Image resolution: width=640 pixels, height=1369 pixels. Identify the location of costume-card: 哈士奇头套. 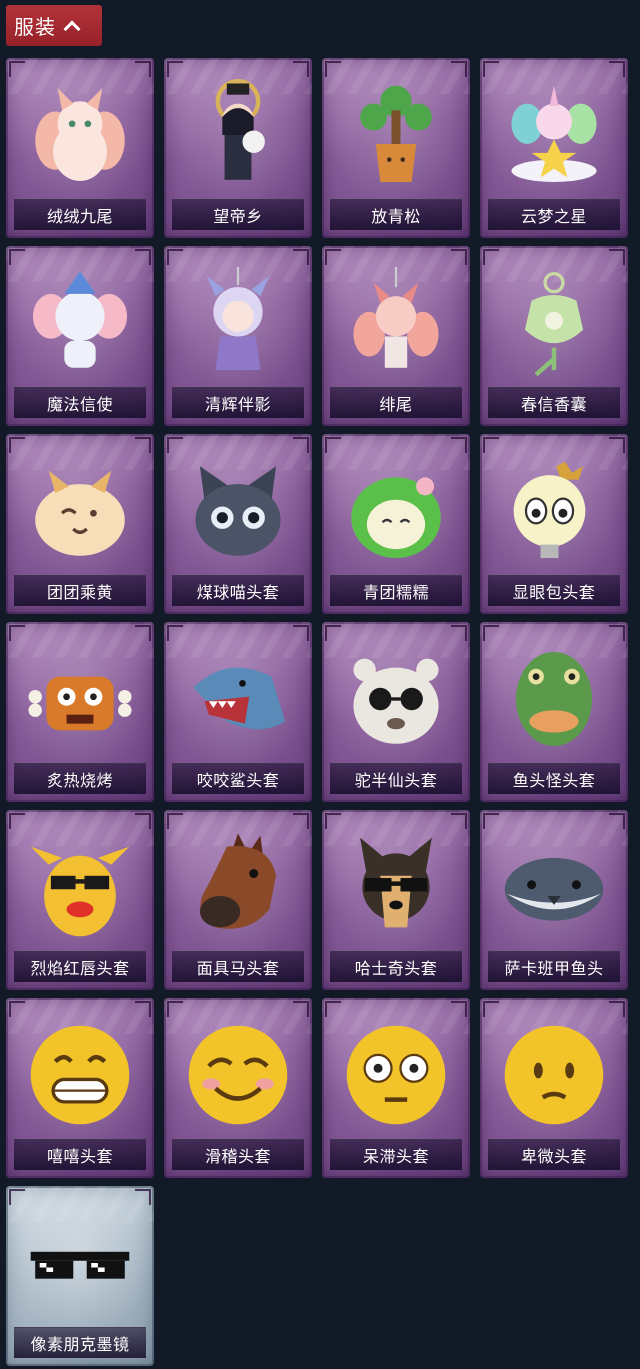
(396, 900).